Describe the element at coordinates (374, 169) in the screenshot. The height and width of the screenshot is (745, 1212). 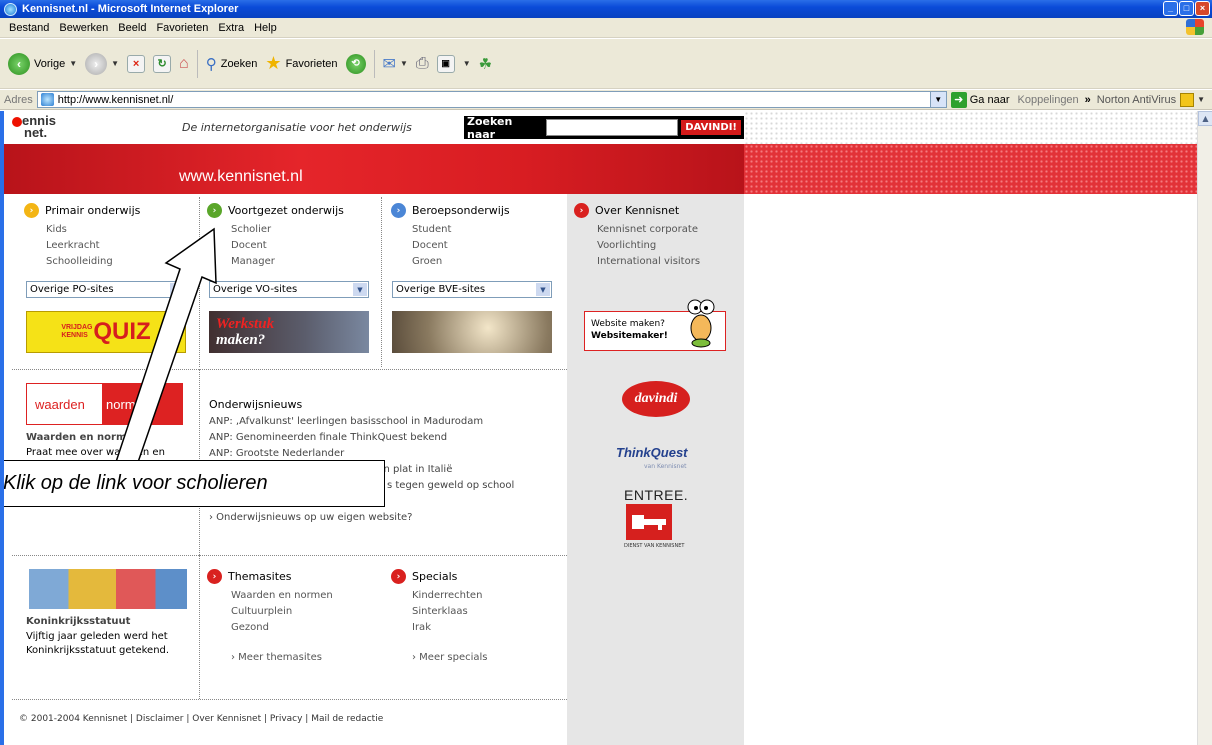
I see `banner: www.kennisnet.nl` at that location.